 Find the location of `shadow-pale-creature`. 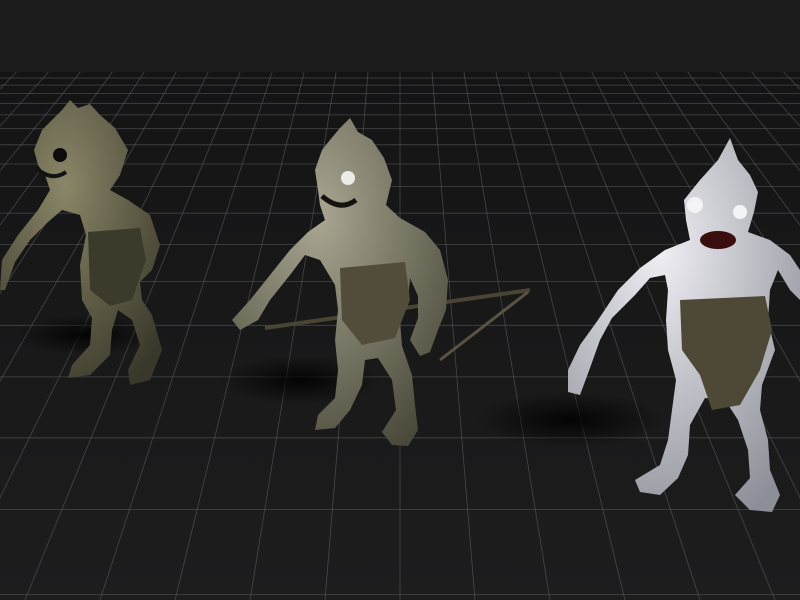

shadow-pale-creature is located at coordinates (570, 420).